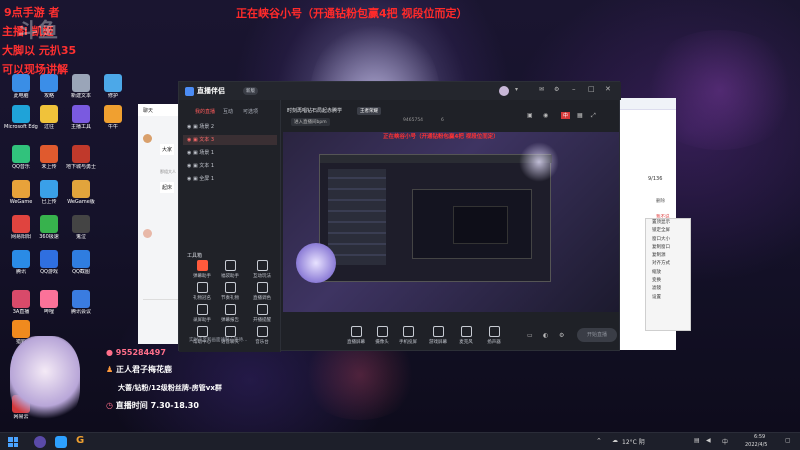 The image size is (800, 450). I want to click on toolbox-item: 节奏礼物, so click(230, 291).